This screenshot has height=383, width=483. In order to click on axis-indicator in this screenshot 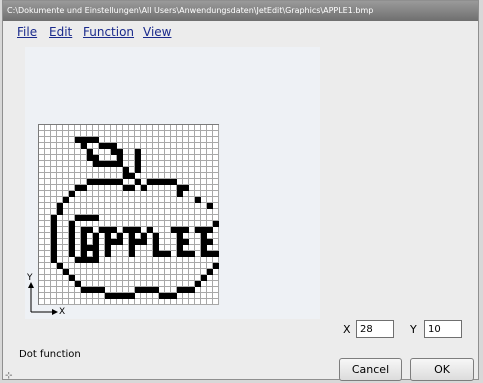, I will do `click(43, 298)`.